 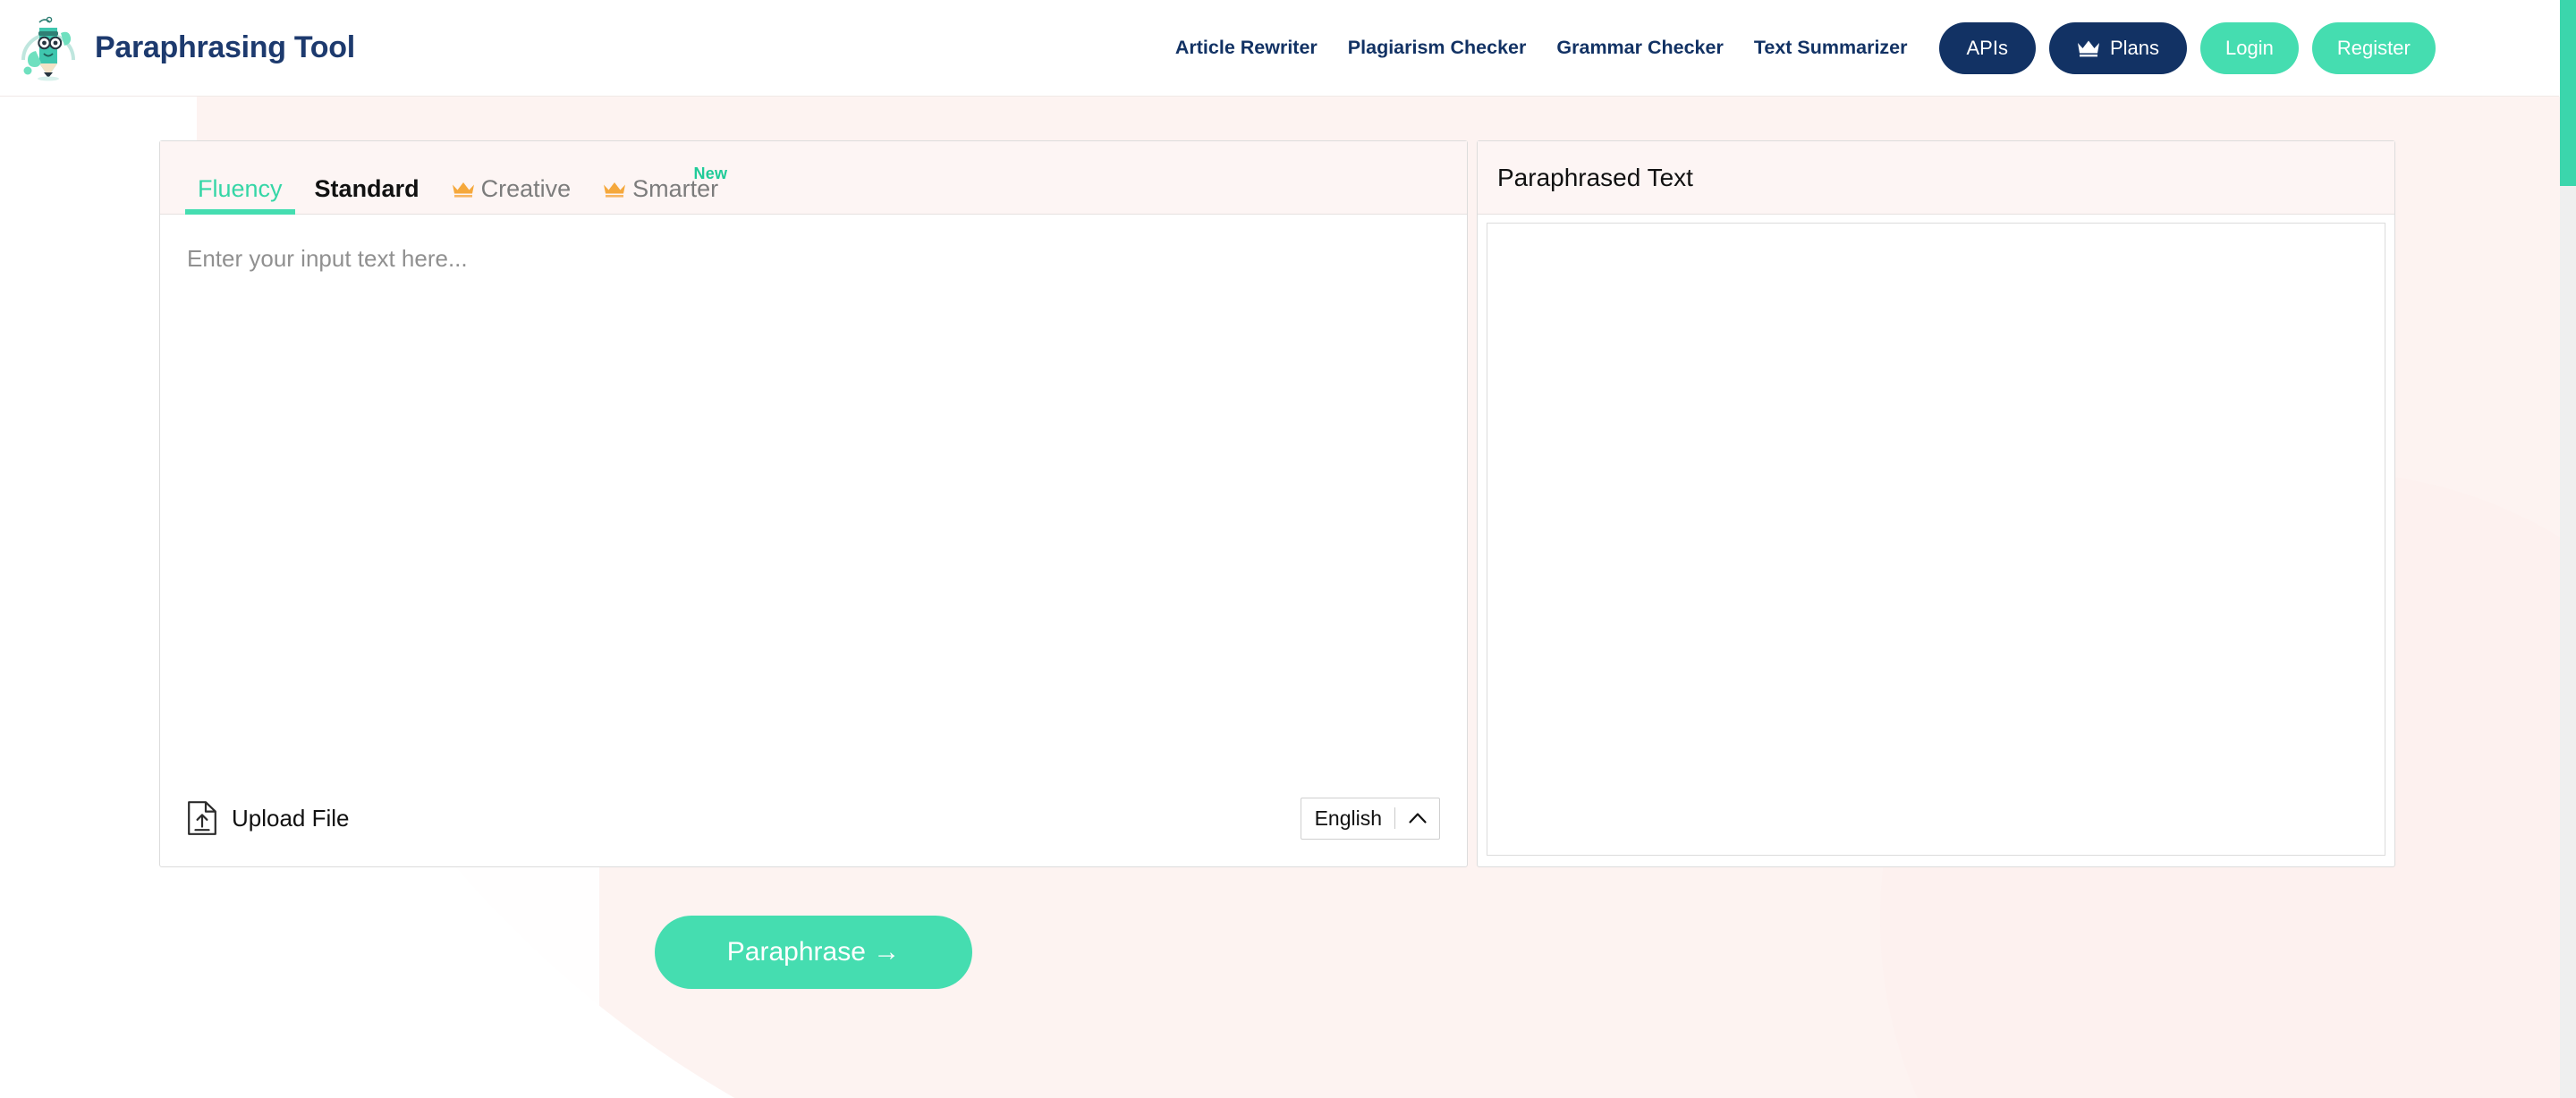 I want to click on tab-standard: Standard, so click(x=367, y=194).